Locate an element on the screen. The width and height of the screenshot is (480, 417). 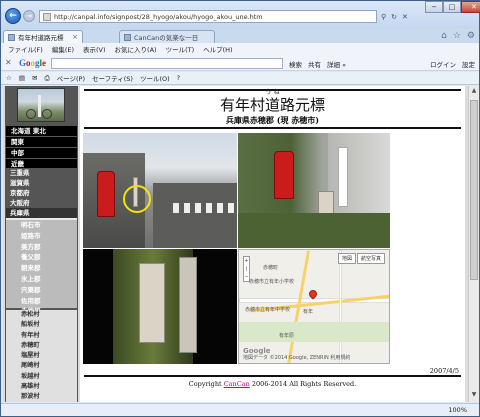
map-label: 赤穂市立有年小学校 is located at coordinates (272, 282).